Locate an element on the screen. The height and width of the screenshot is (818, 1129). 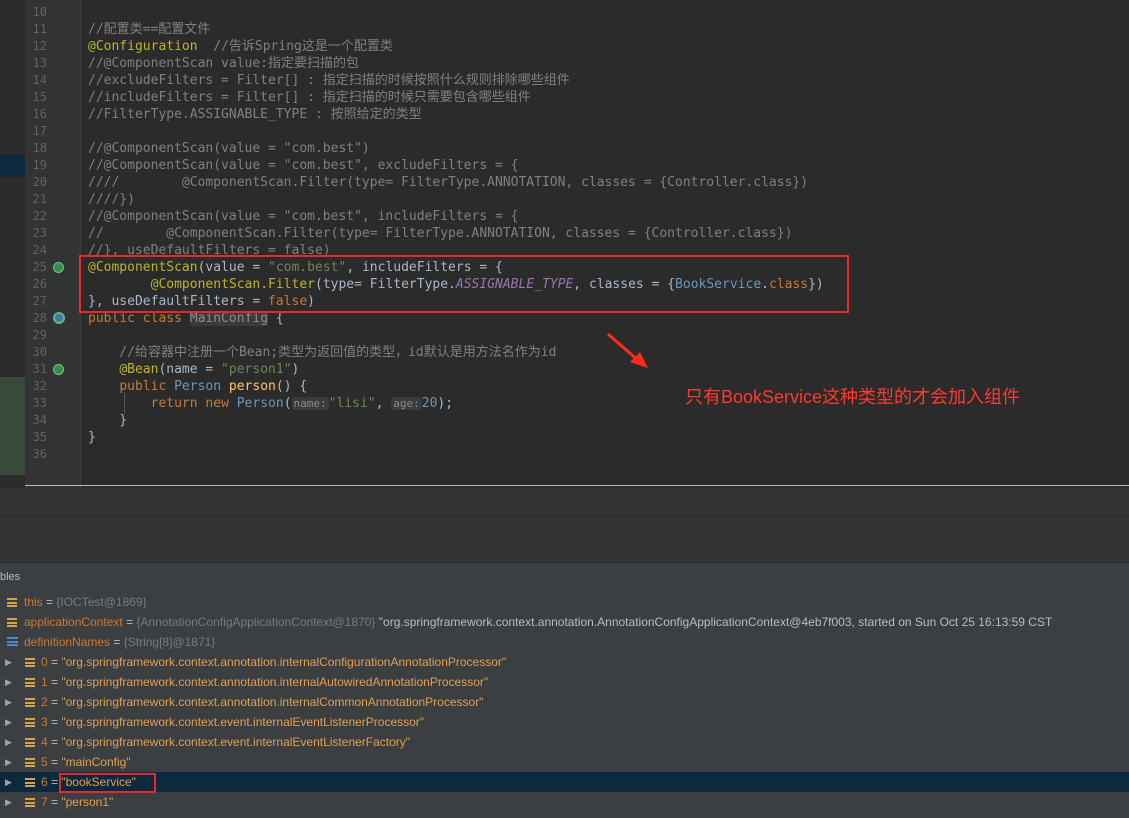
code-line-35: } is located at coordinates (92, 437).